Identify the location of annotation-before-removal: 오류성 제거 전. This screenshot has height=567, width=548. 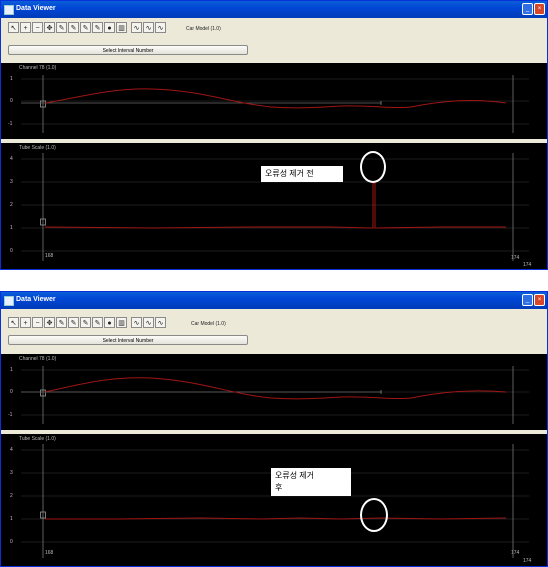
(302, 174).